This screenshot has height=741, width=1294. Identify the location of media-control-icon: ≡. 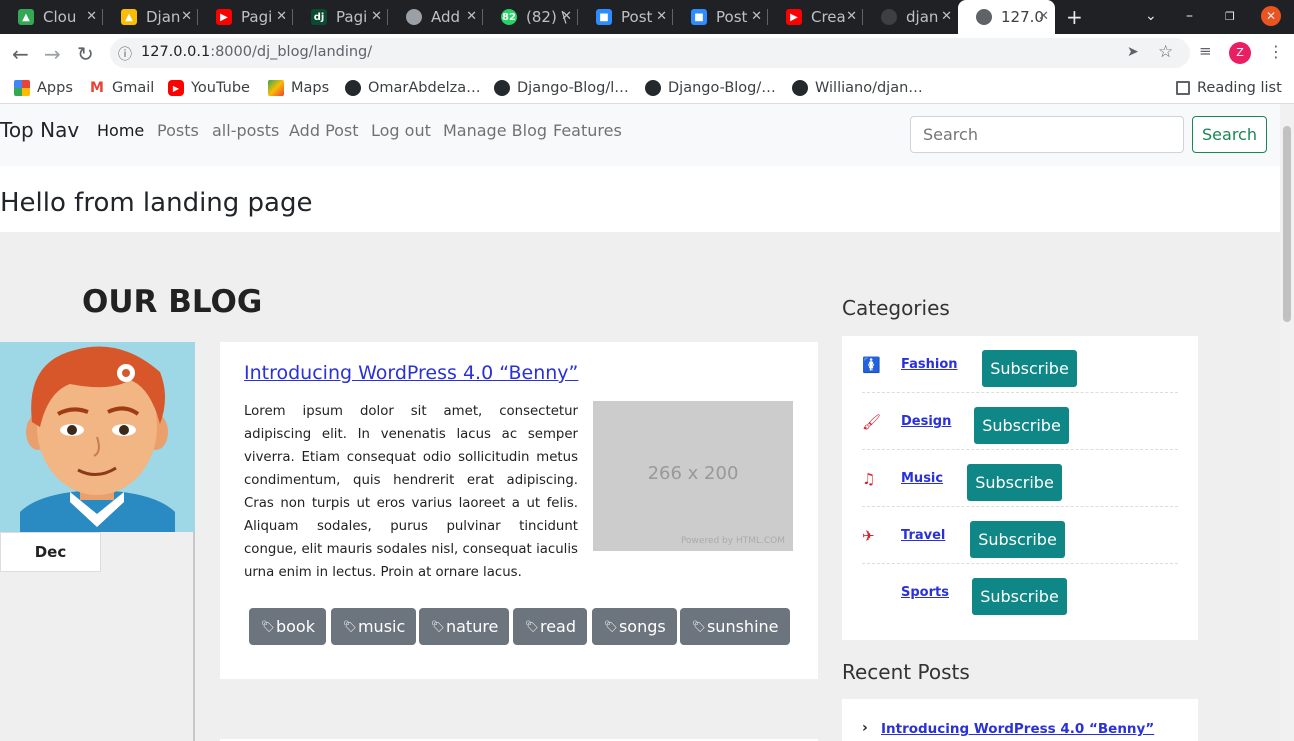
(1205, 51).